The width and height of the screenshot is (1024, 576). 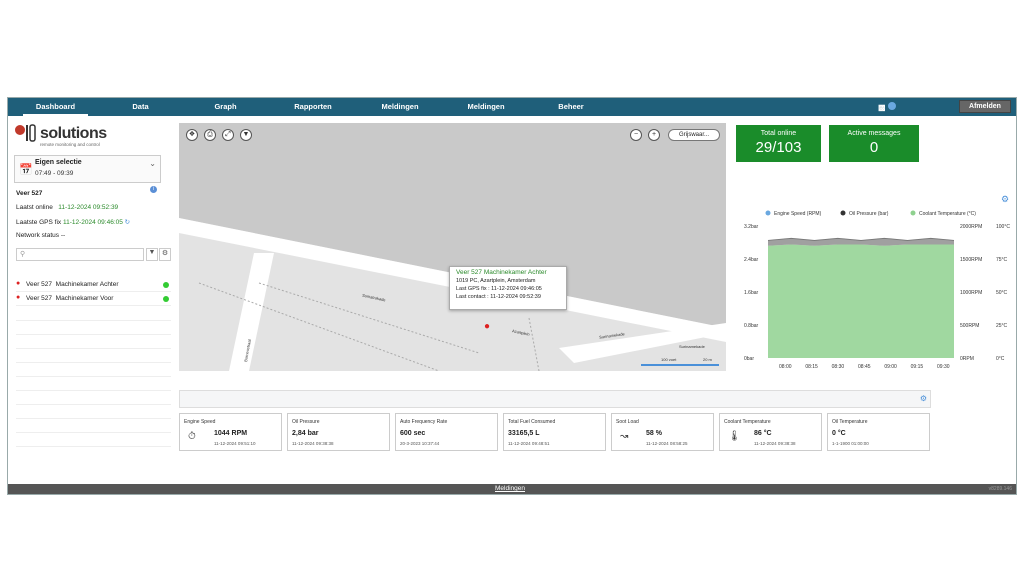 What do you see at coordinates (861, 301) in the screenshot?
I see `coolant-area` at bounding box center [861, 301].